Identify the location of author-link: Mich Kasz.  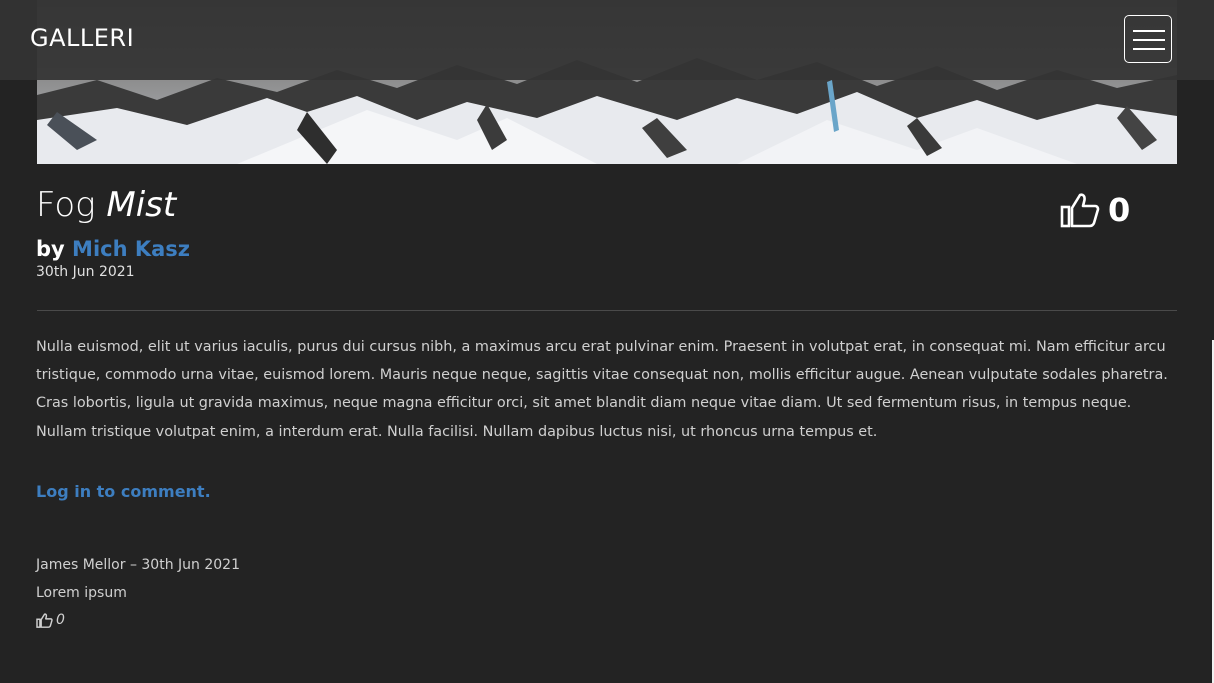
(131, 249).